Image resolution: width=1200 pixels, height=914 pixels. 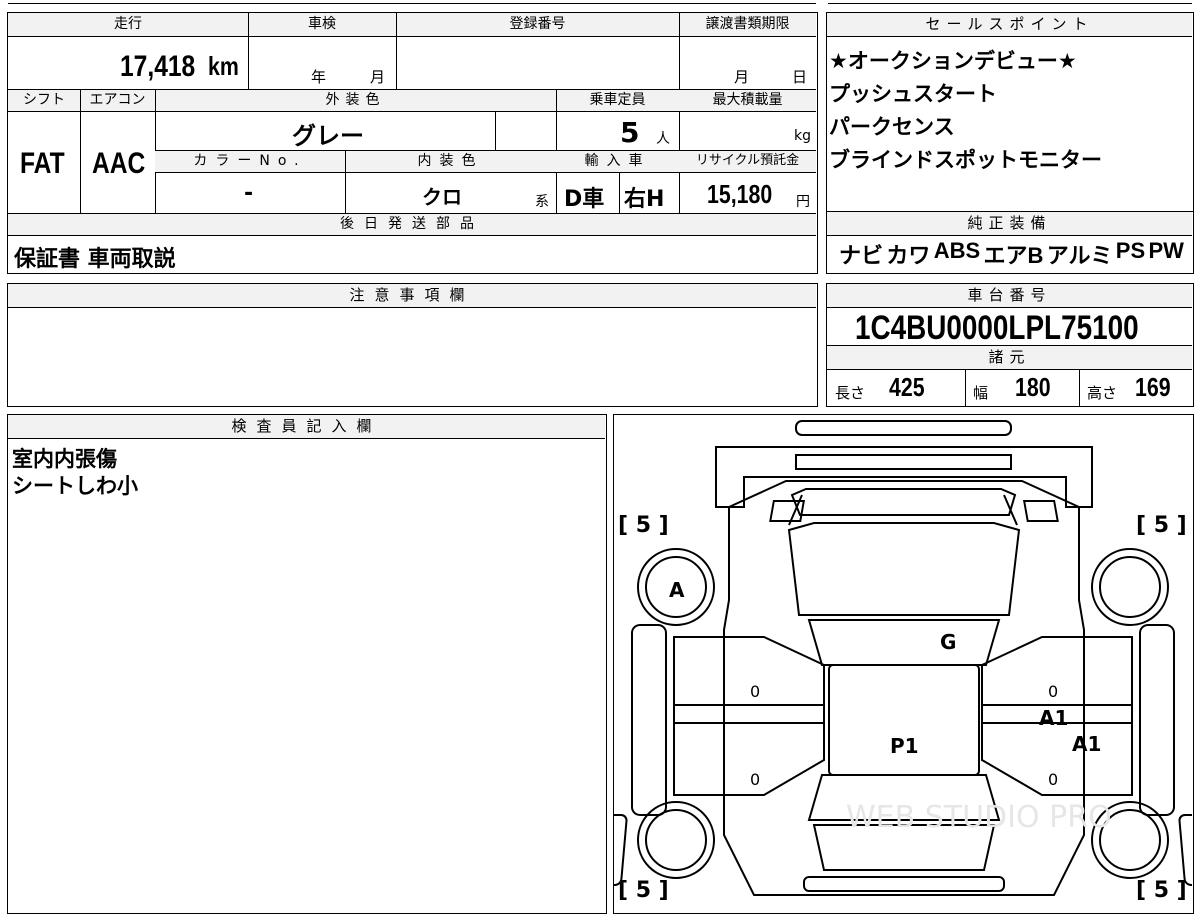 I want to click on import-label: 輸入車, so click(x=617, y=162).